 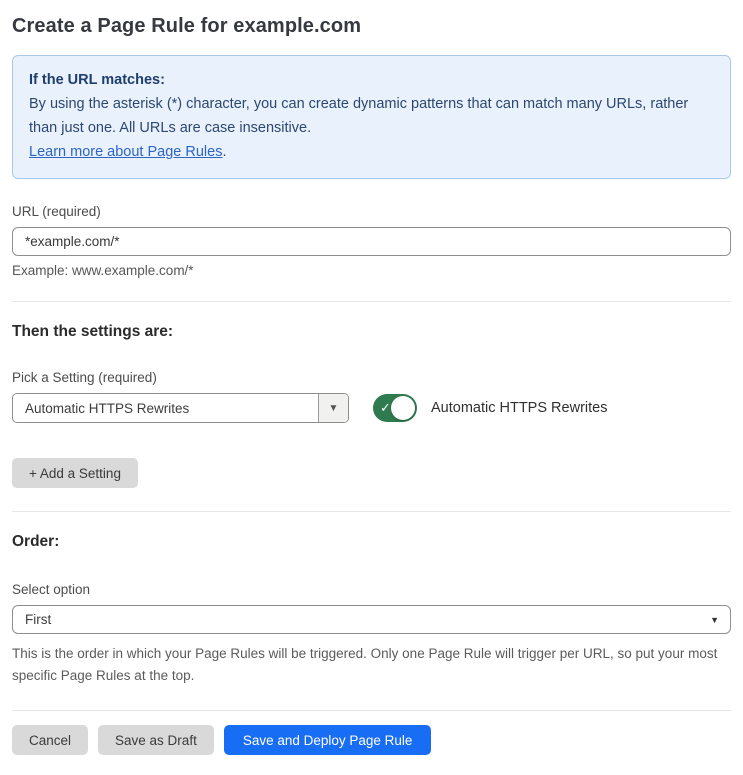 I want to click on setting-dropdown-value: Automatic HTTPS Rewrites, so click(x=107, y=408).